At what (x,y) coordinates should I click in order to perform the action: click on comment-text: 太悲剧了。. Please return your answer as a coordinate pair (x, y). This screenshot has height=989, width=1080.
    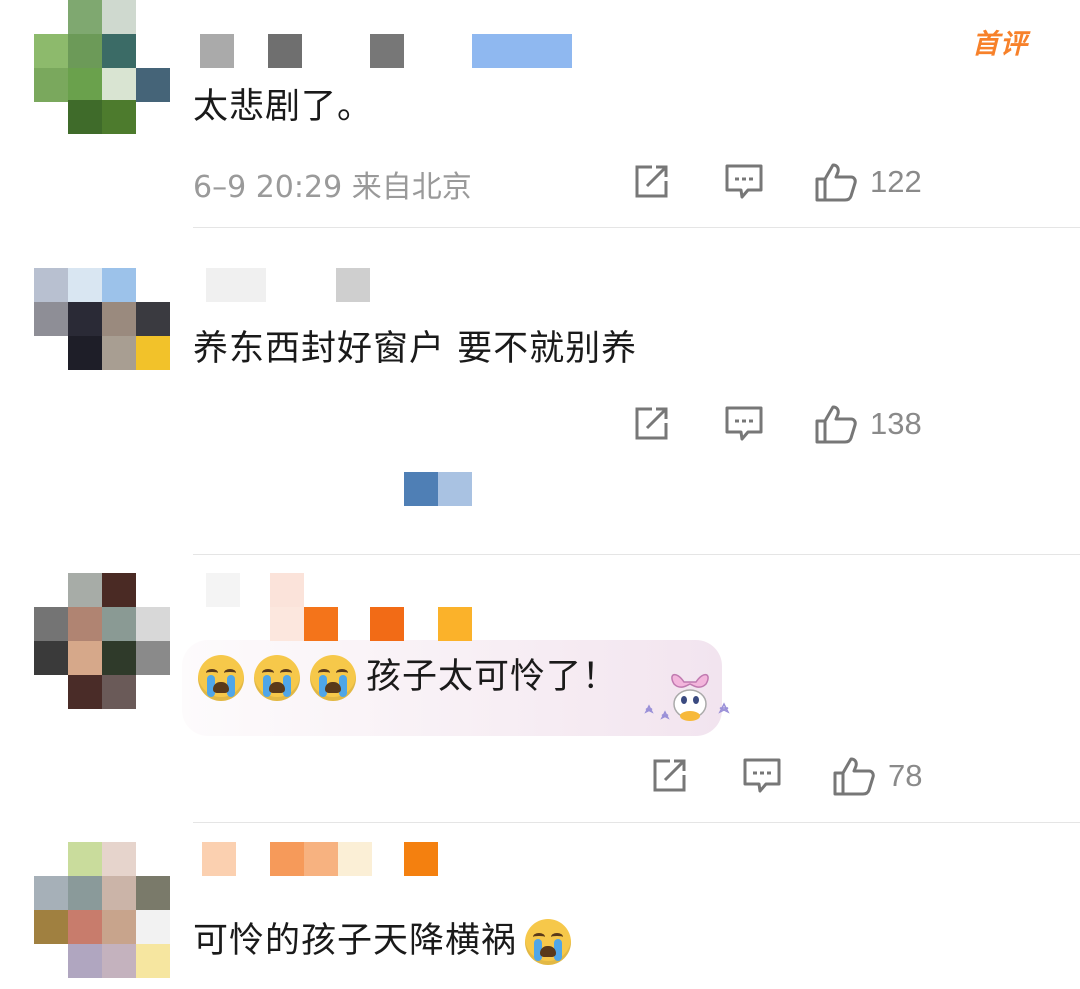
    Looking at the image, I should click on (283, 107).